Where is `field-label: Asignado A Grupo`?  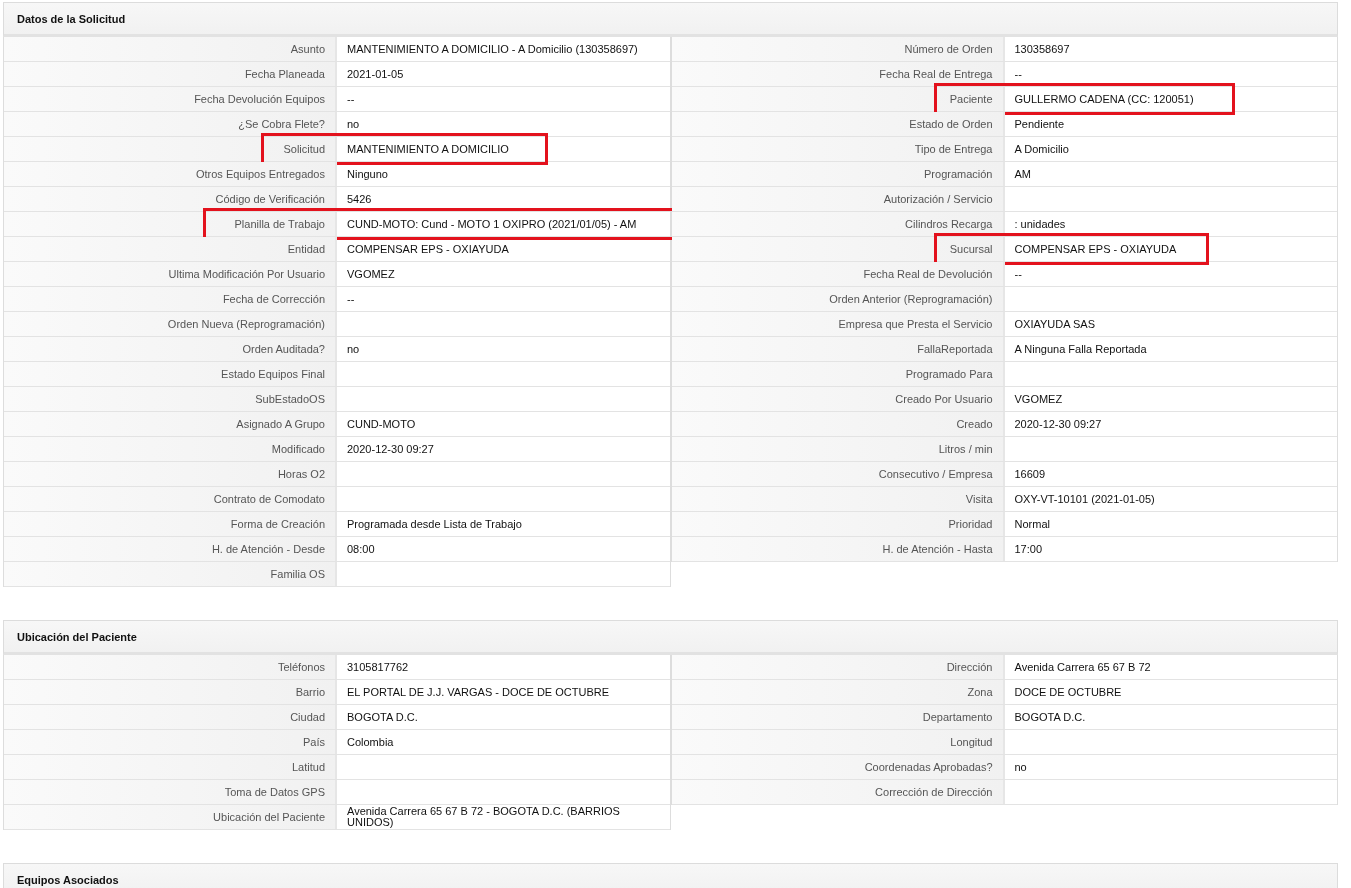
field-label: Asignado A Grupo is located at coordinates (170, 424).